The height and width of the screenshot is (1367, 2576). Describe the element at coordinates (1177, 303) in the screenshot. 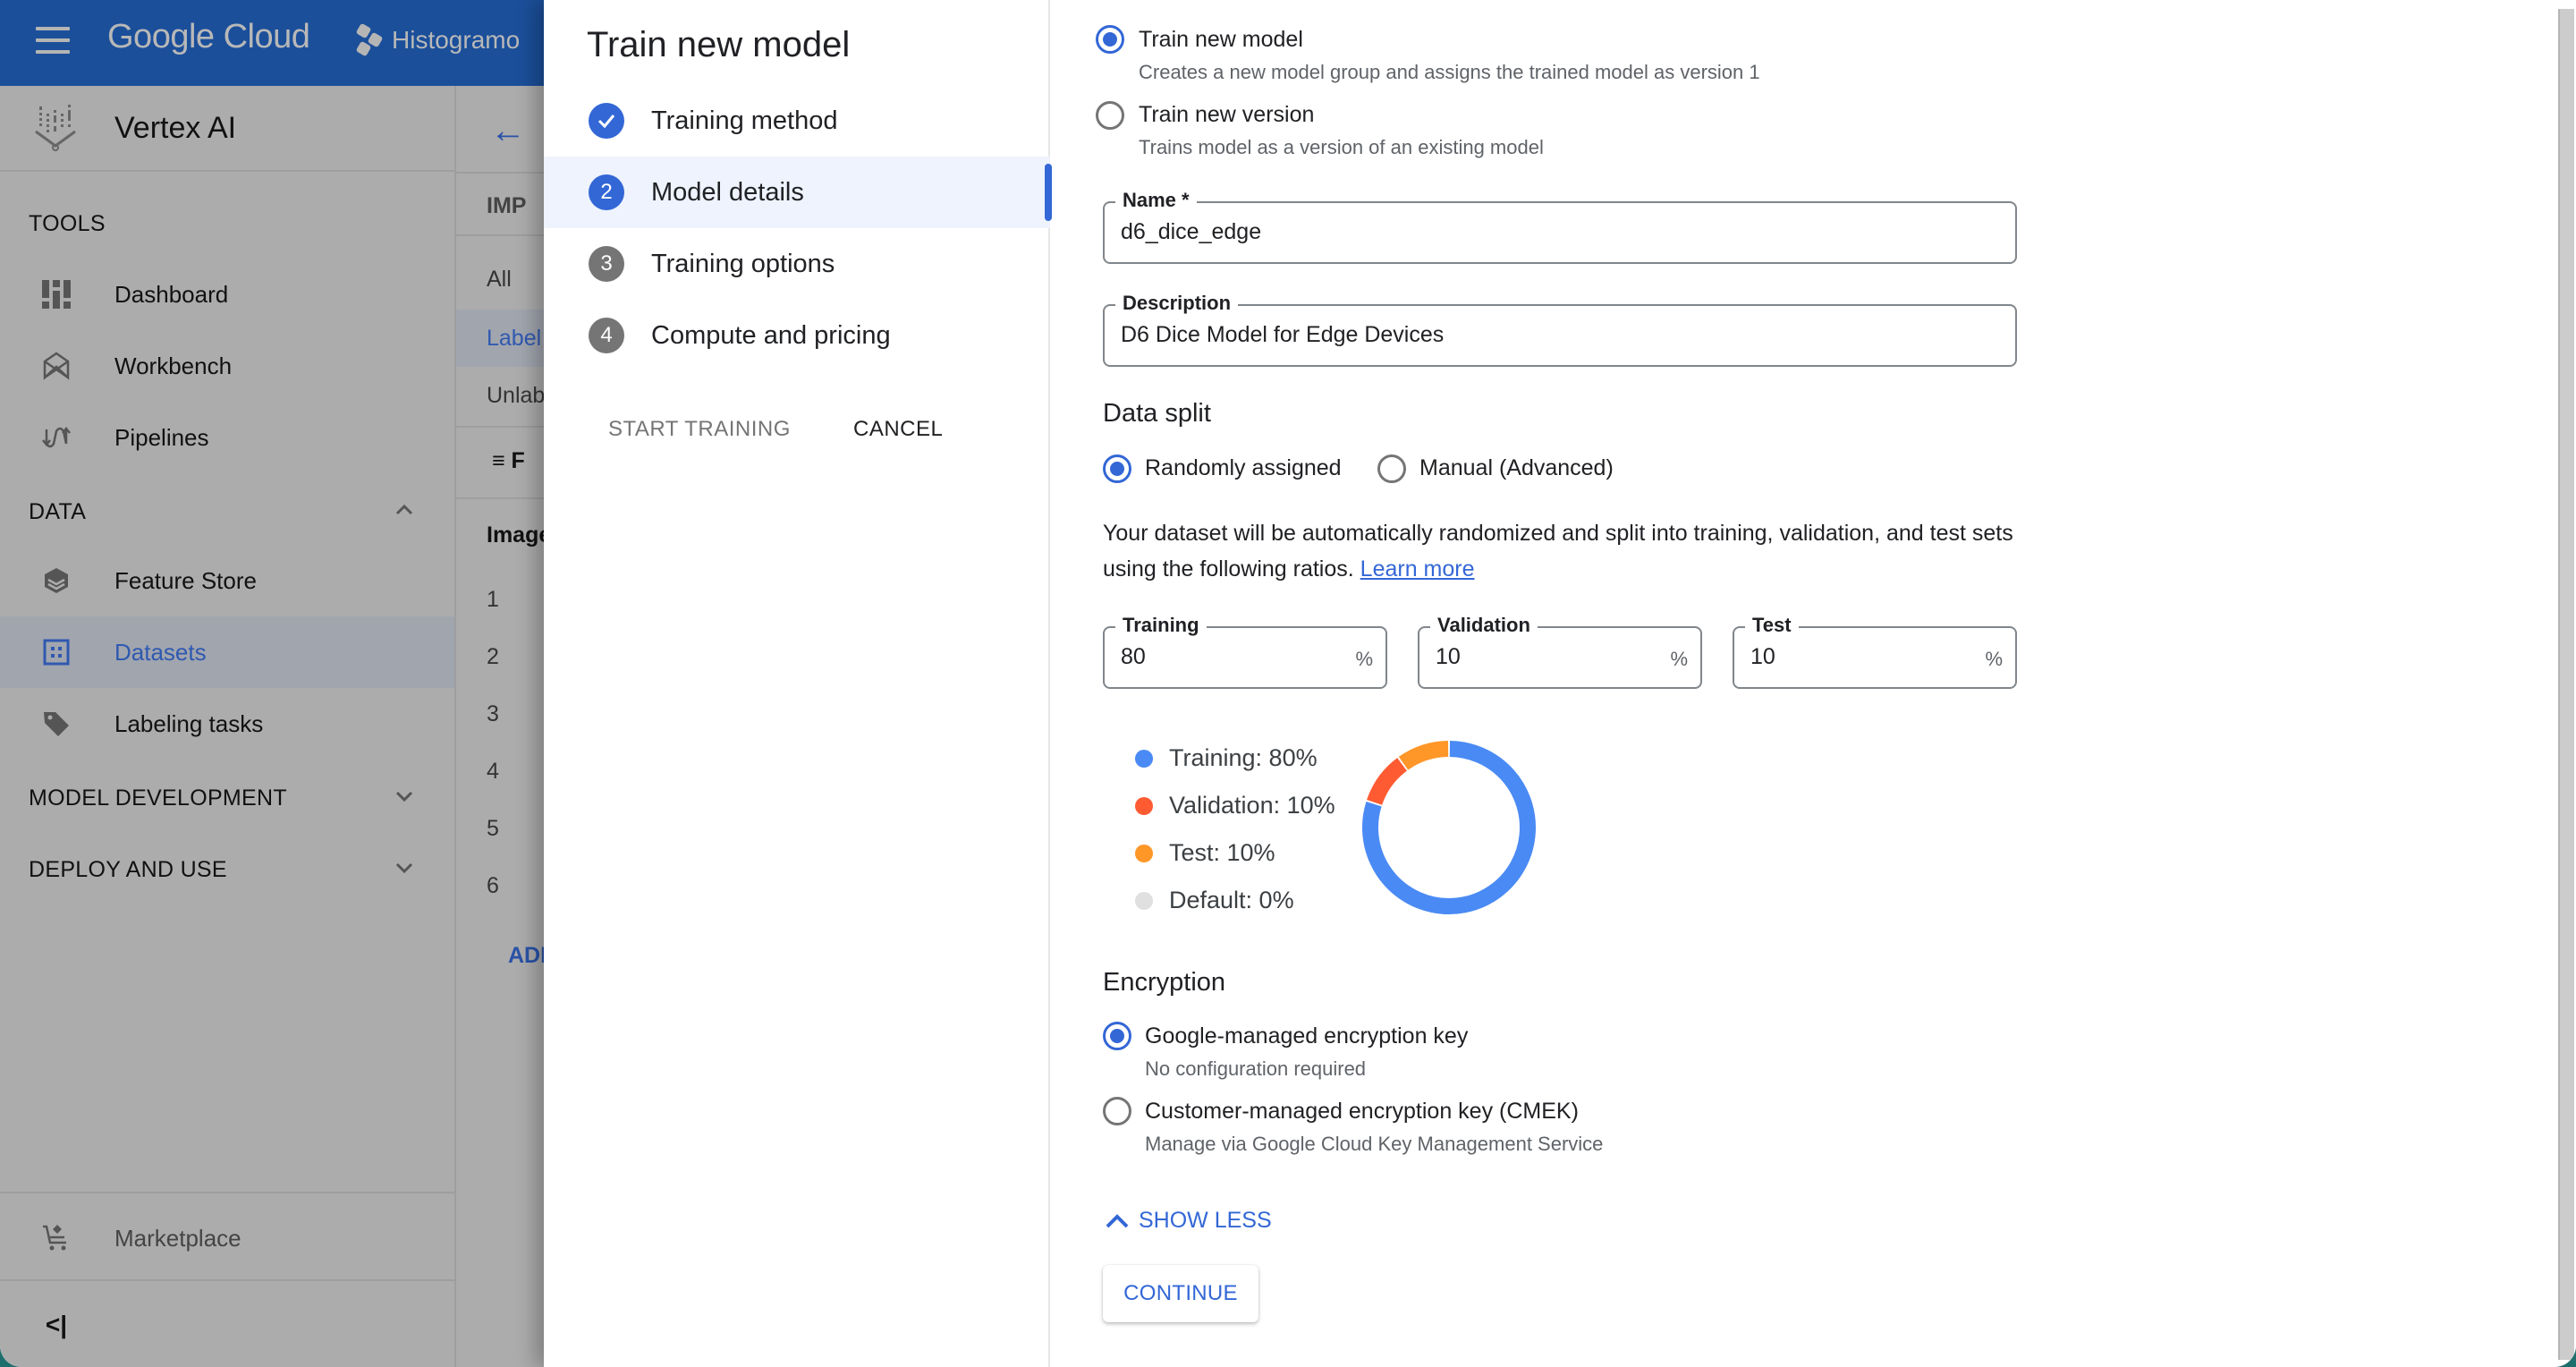

I see `field-label: Description` at that location.